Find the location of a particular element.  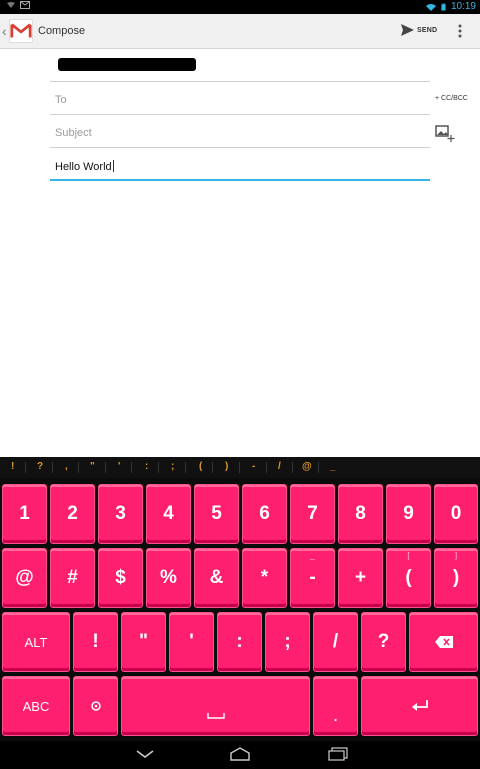

status-bar: 10:19 is located at coordinates (240, 7).